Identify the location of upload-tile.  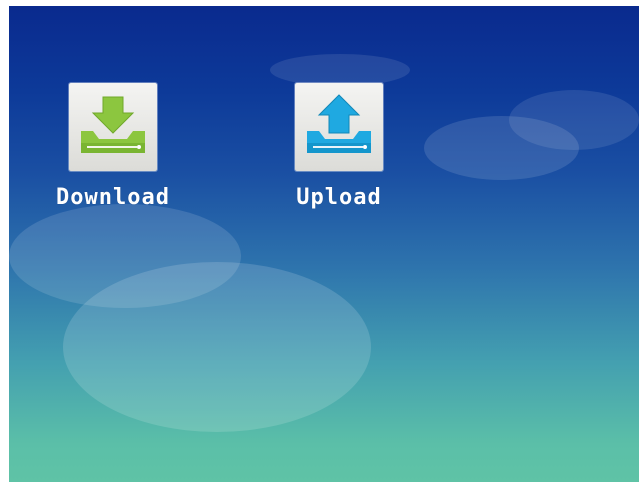
(339, 127).